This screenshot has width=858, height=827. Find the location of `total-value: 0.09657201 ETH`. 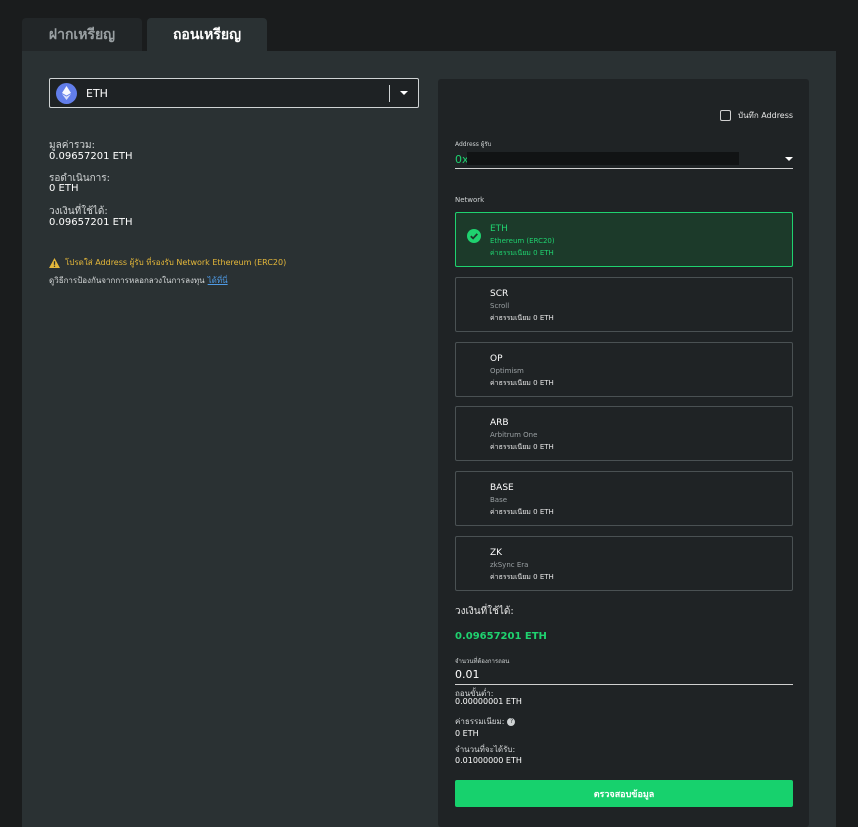

total-value: 0.09657201 ETH is located at coordinates (91, 156).